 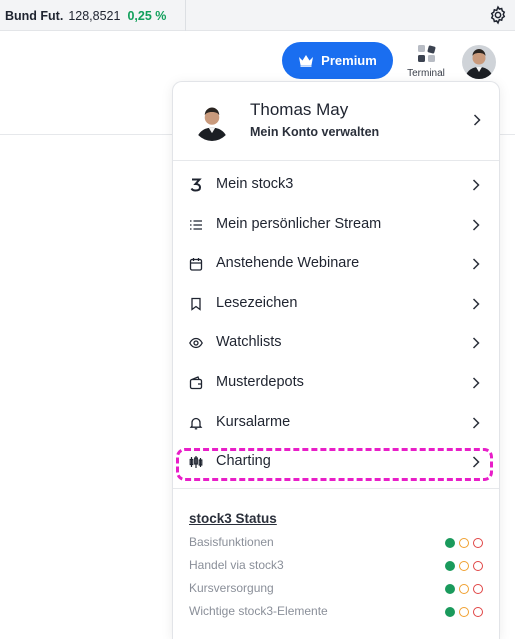 What do you see at coordinates (498, 15) in the screenshot?
I see `gear-icon` at bounding box center [498, 15].